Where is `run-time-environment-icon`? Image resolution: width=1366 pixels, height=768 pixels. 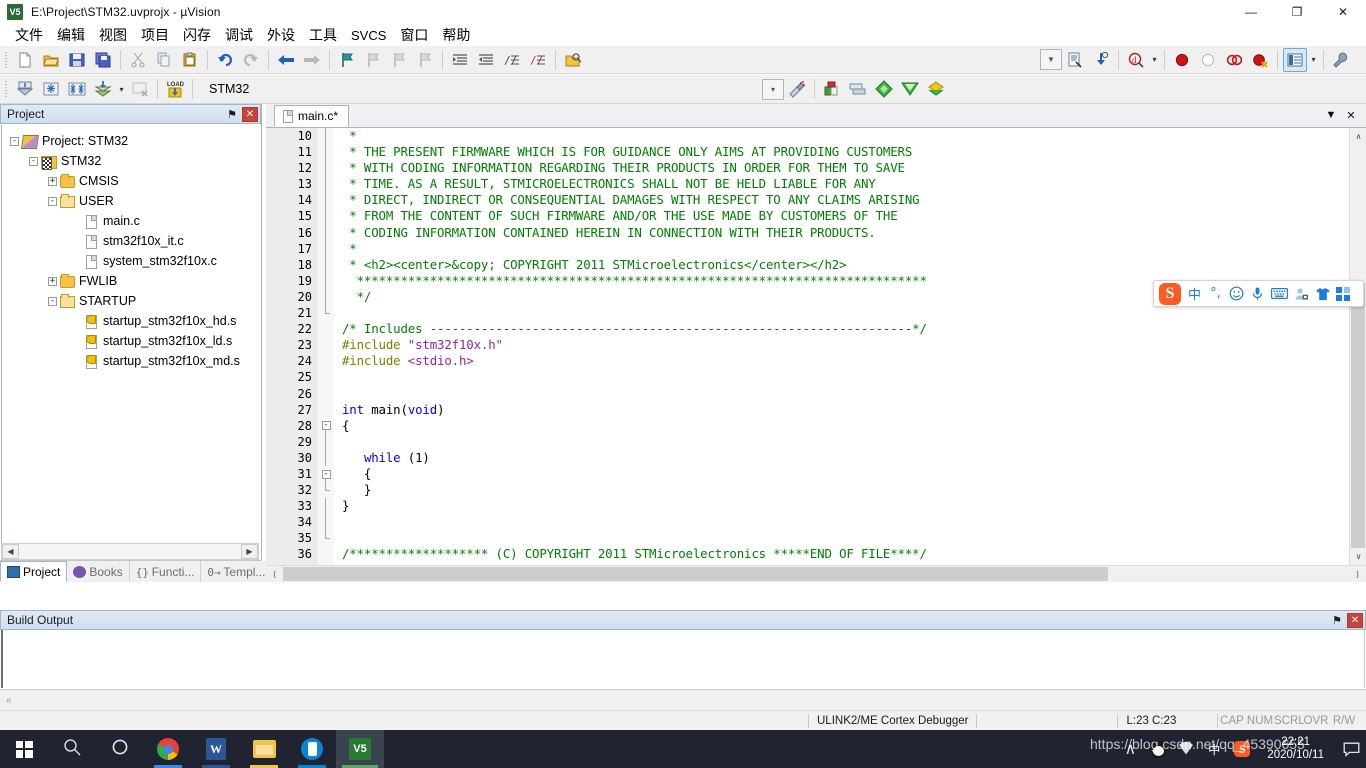 run-time-environment-icon is located at coordinates (884, 89).